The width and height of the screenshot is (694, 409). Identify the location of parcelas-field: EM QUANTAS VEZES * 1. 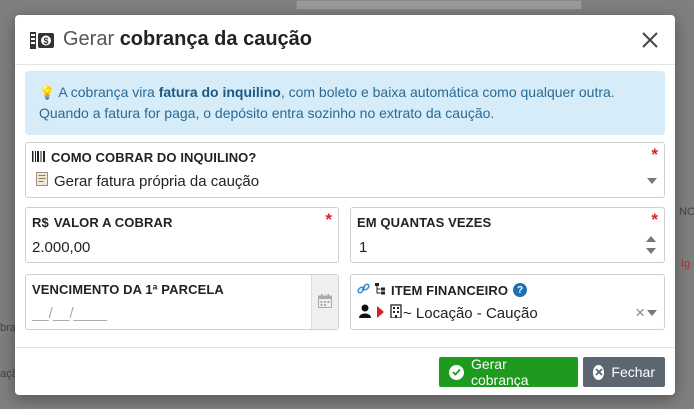
(507, 235).